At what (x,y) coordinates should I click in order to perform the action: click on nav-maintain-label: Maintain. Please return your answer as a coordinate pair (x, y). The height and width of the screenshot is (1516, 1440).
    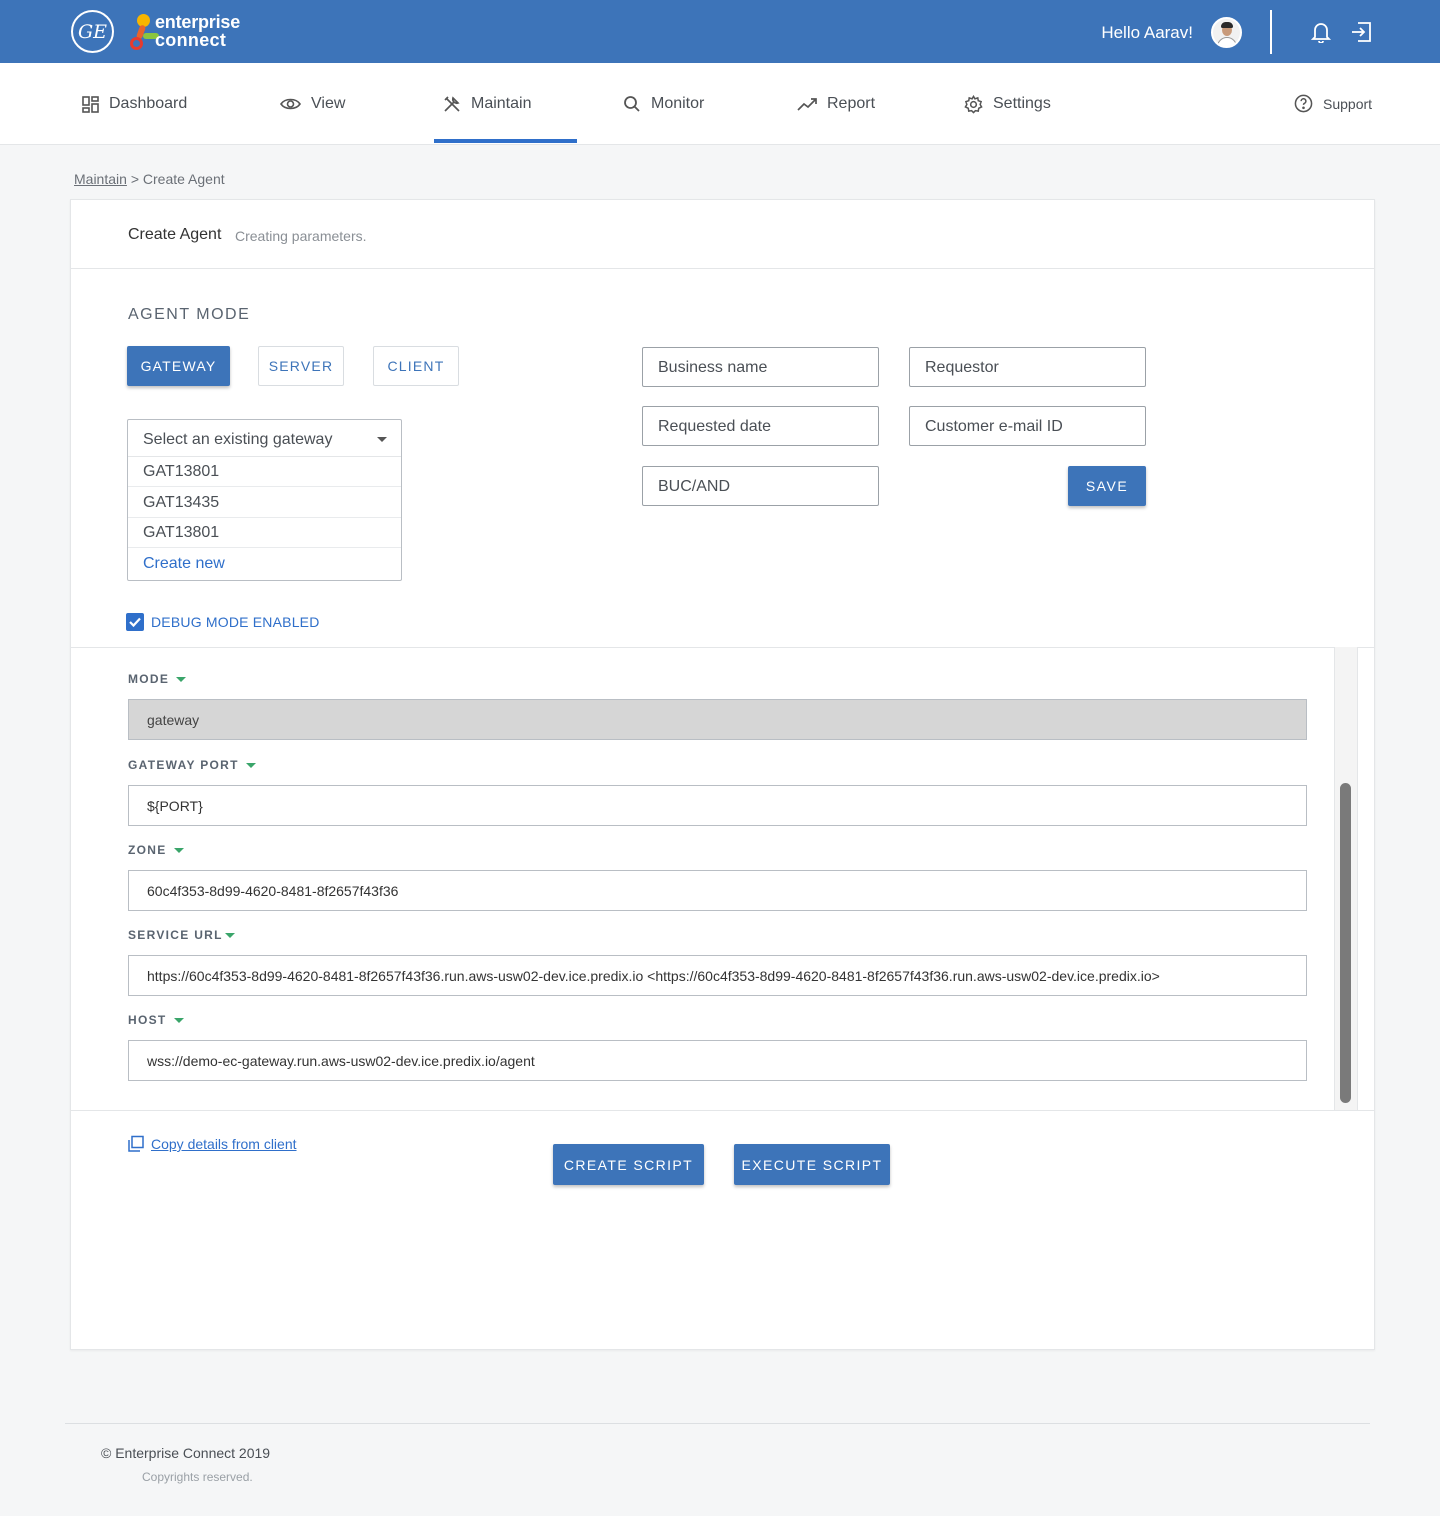
    Looking at the image, I should click on (501, 103).